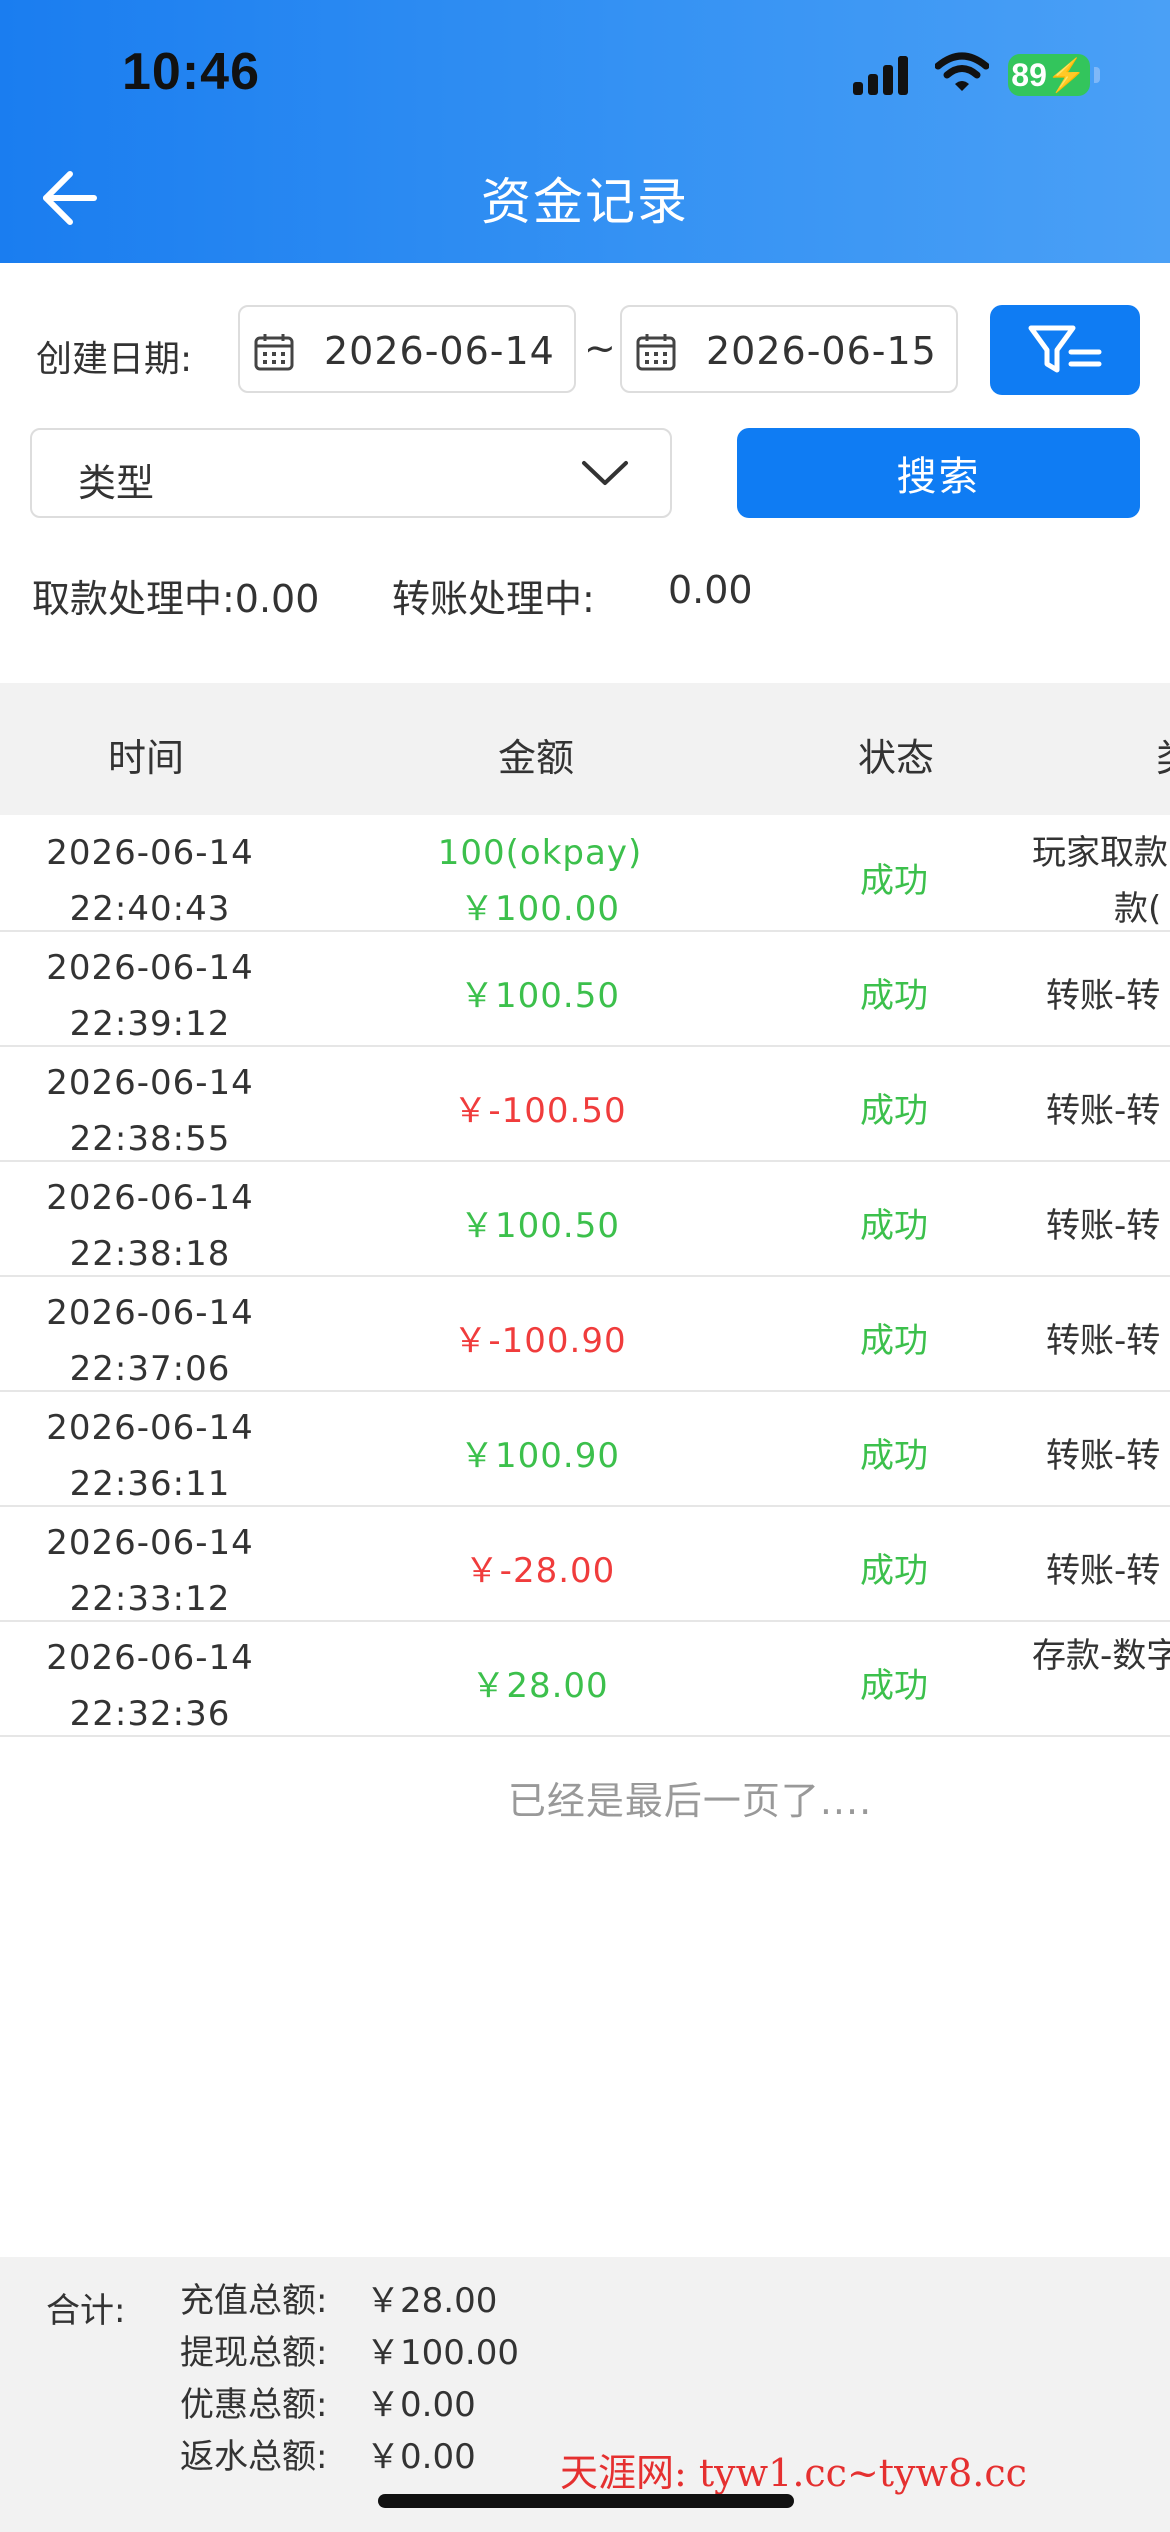 This screenshot has height=2532, width=1170. Describe the element at coordinates (540, 1456) in the screenshot. I see `row-amount: ￥100.90` at that location.